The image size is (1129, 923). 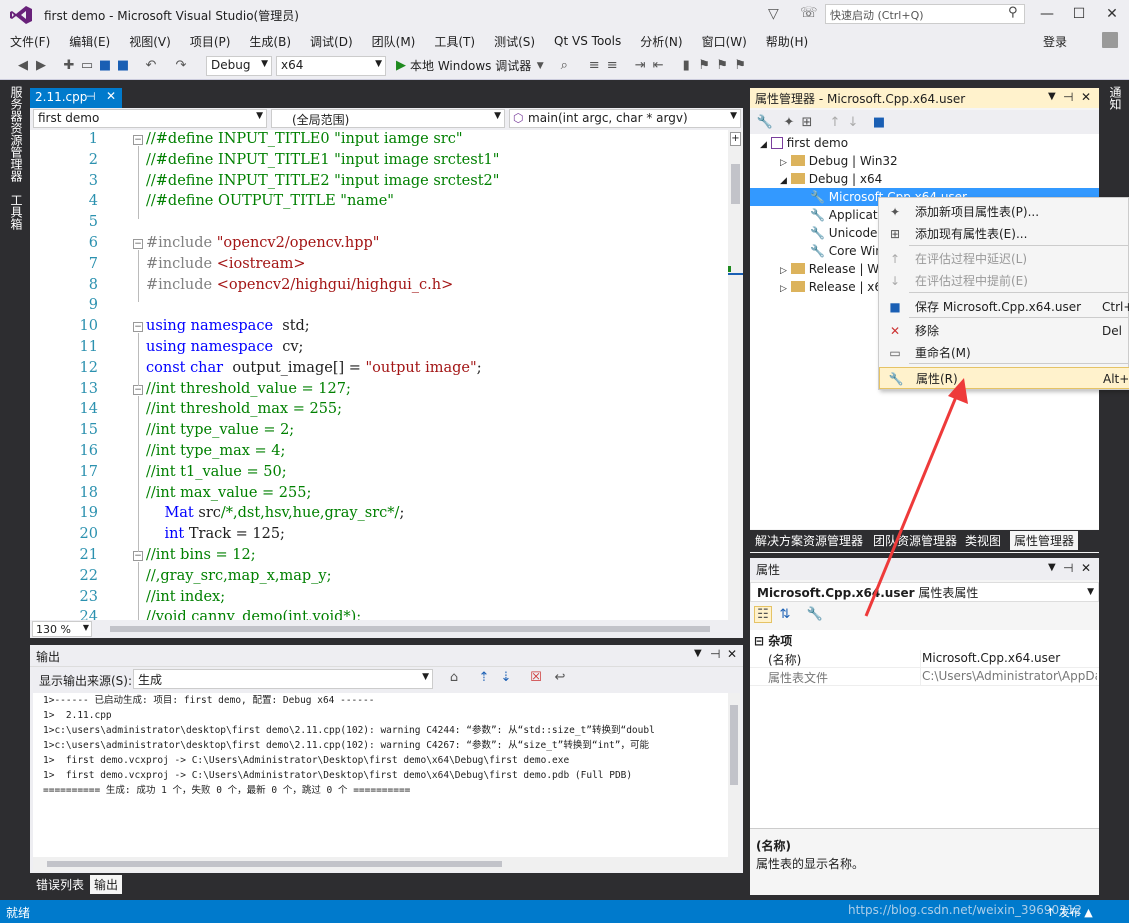 What do you see at coordinates (773, 14) in the screenshot?
I see `filter-icon: ▽` at bounding box center [773, 14].